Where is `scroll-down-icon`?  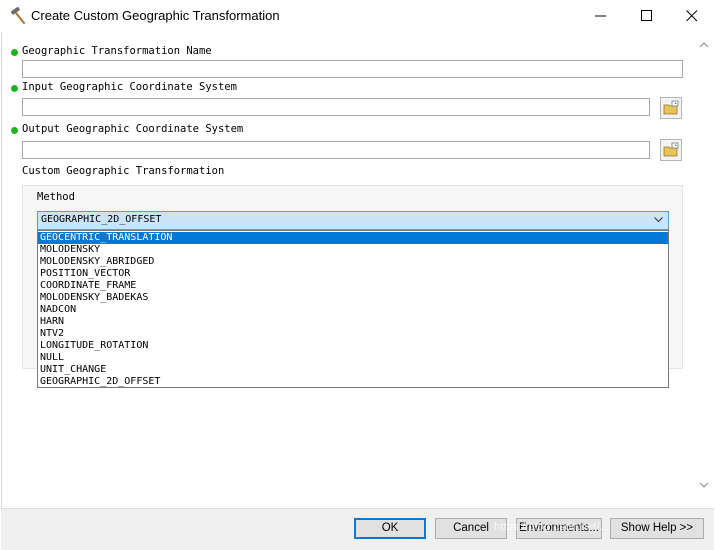 scroll-down-icon is located at coordinates (704, 485).